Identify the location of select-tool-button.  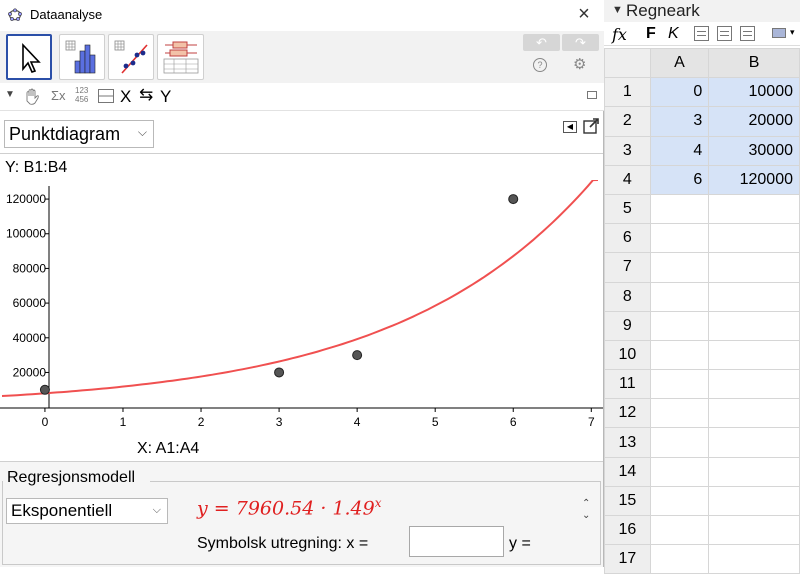
(29, 57).